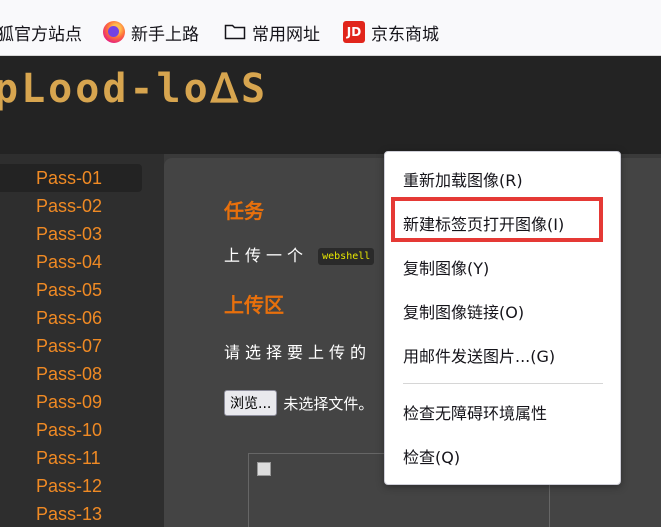  I want to click on file-input: 浏览... 未选择文件。, so click(298, 403).